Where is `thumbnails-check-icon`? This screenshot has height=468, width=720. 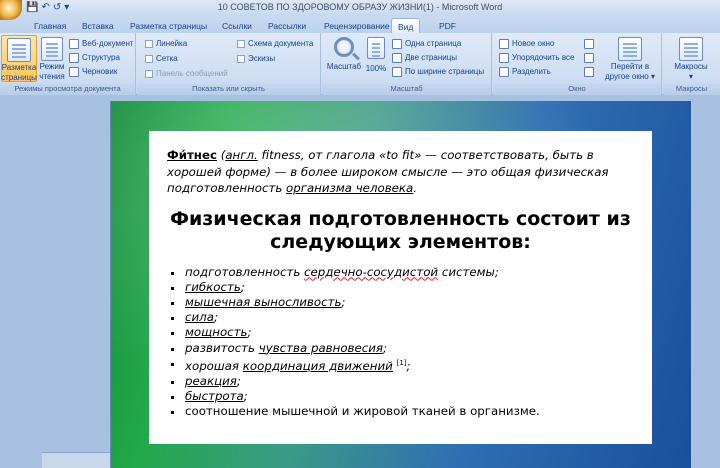 thumbnails-check-icon is located at coordinates (241, 59).